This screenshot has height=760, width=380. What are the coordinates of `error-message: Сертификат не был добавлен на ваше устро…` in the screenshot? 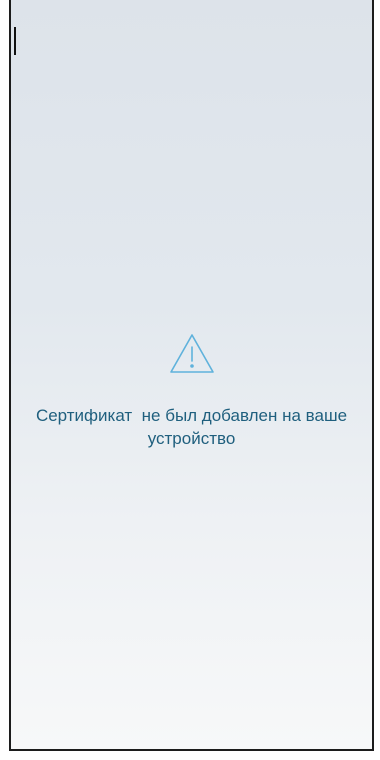 It's located at (193, 427).